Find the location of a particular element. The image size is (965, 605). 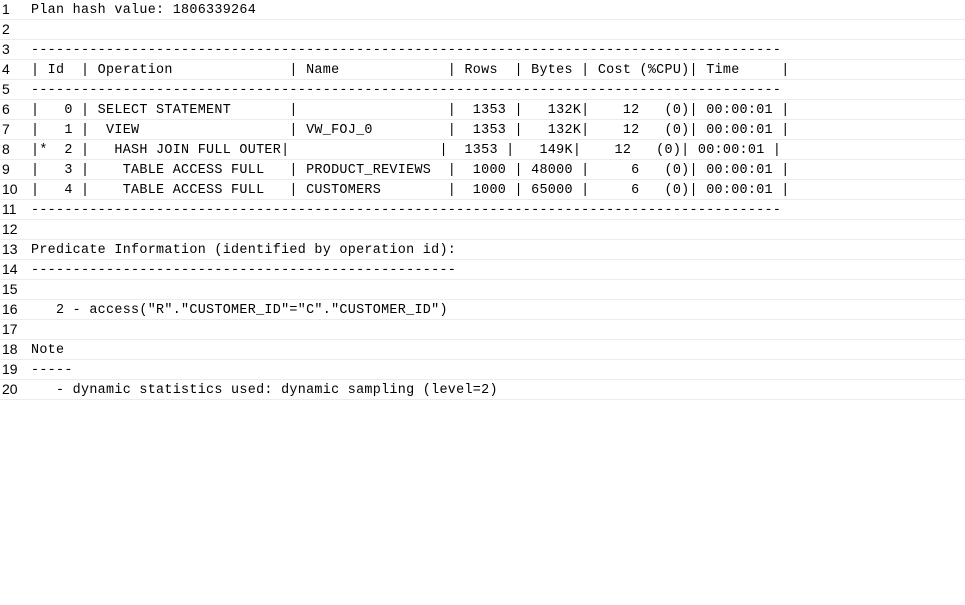

line-number: 20 is located at coordinates (10, 389).